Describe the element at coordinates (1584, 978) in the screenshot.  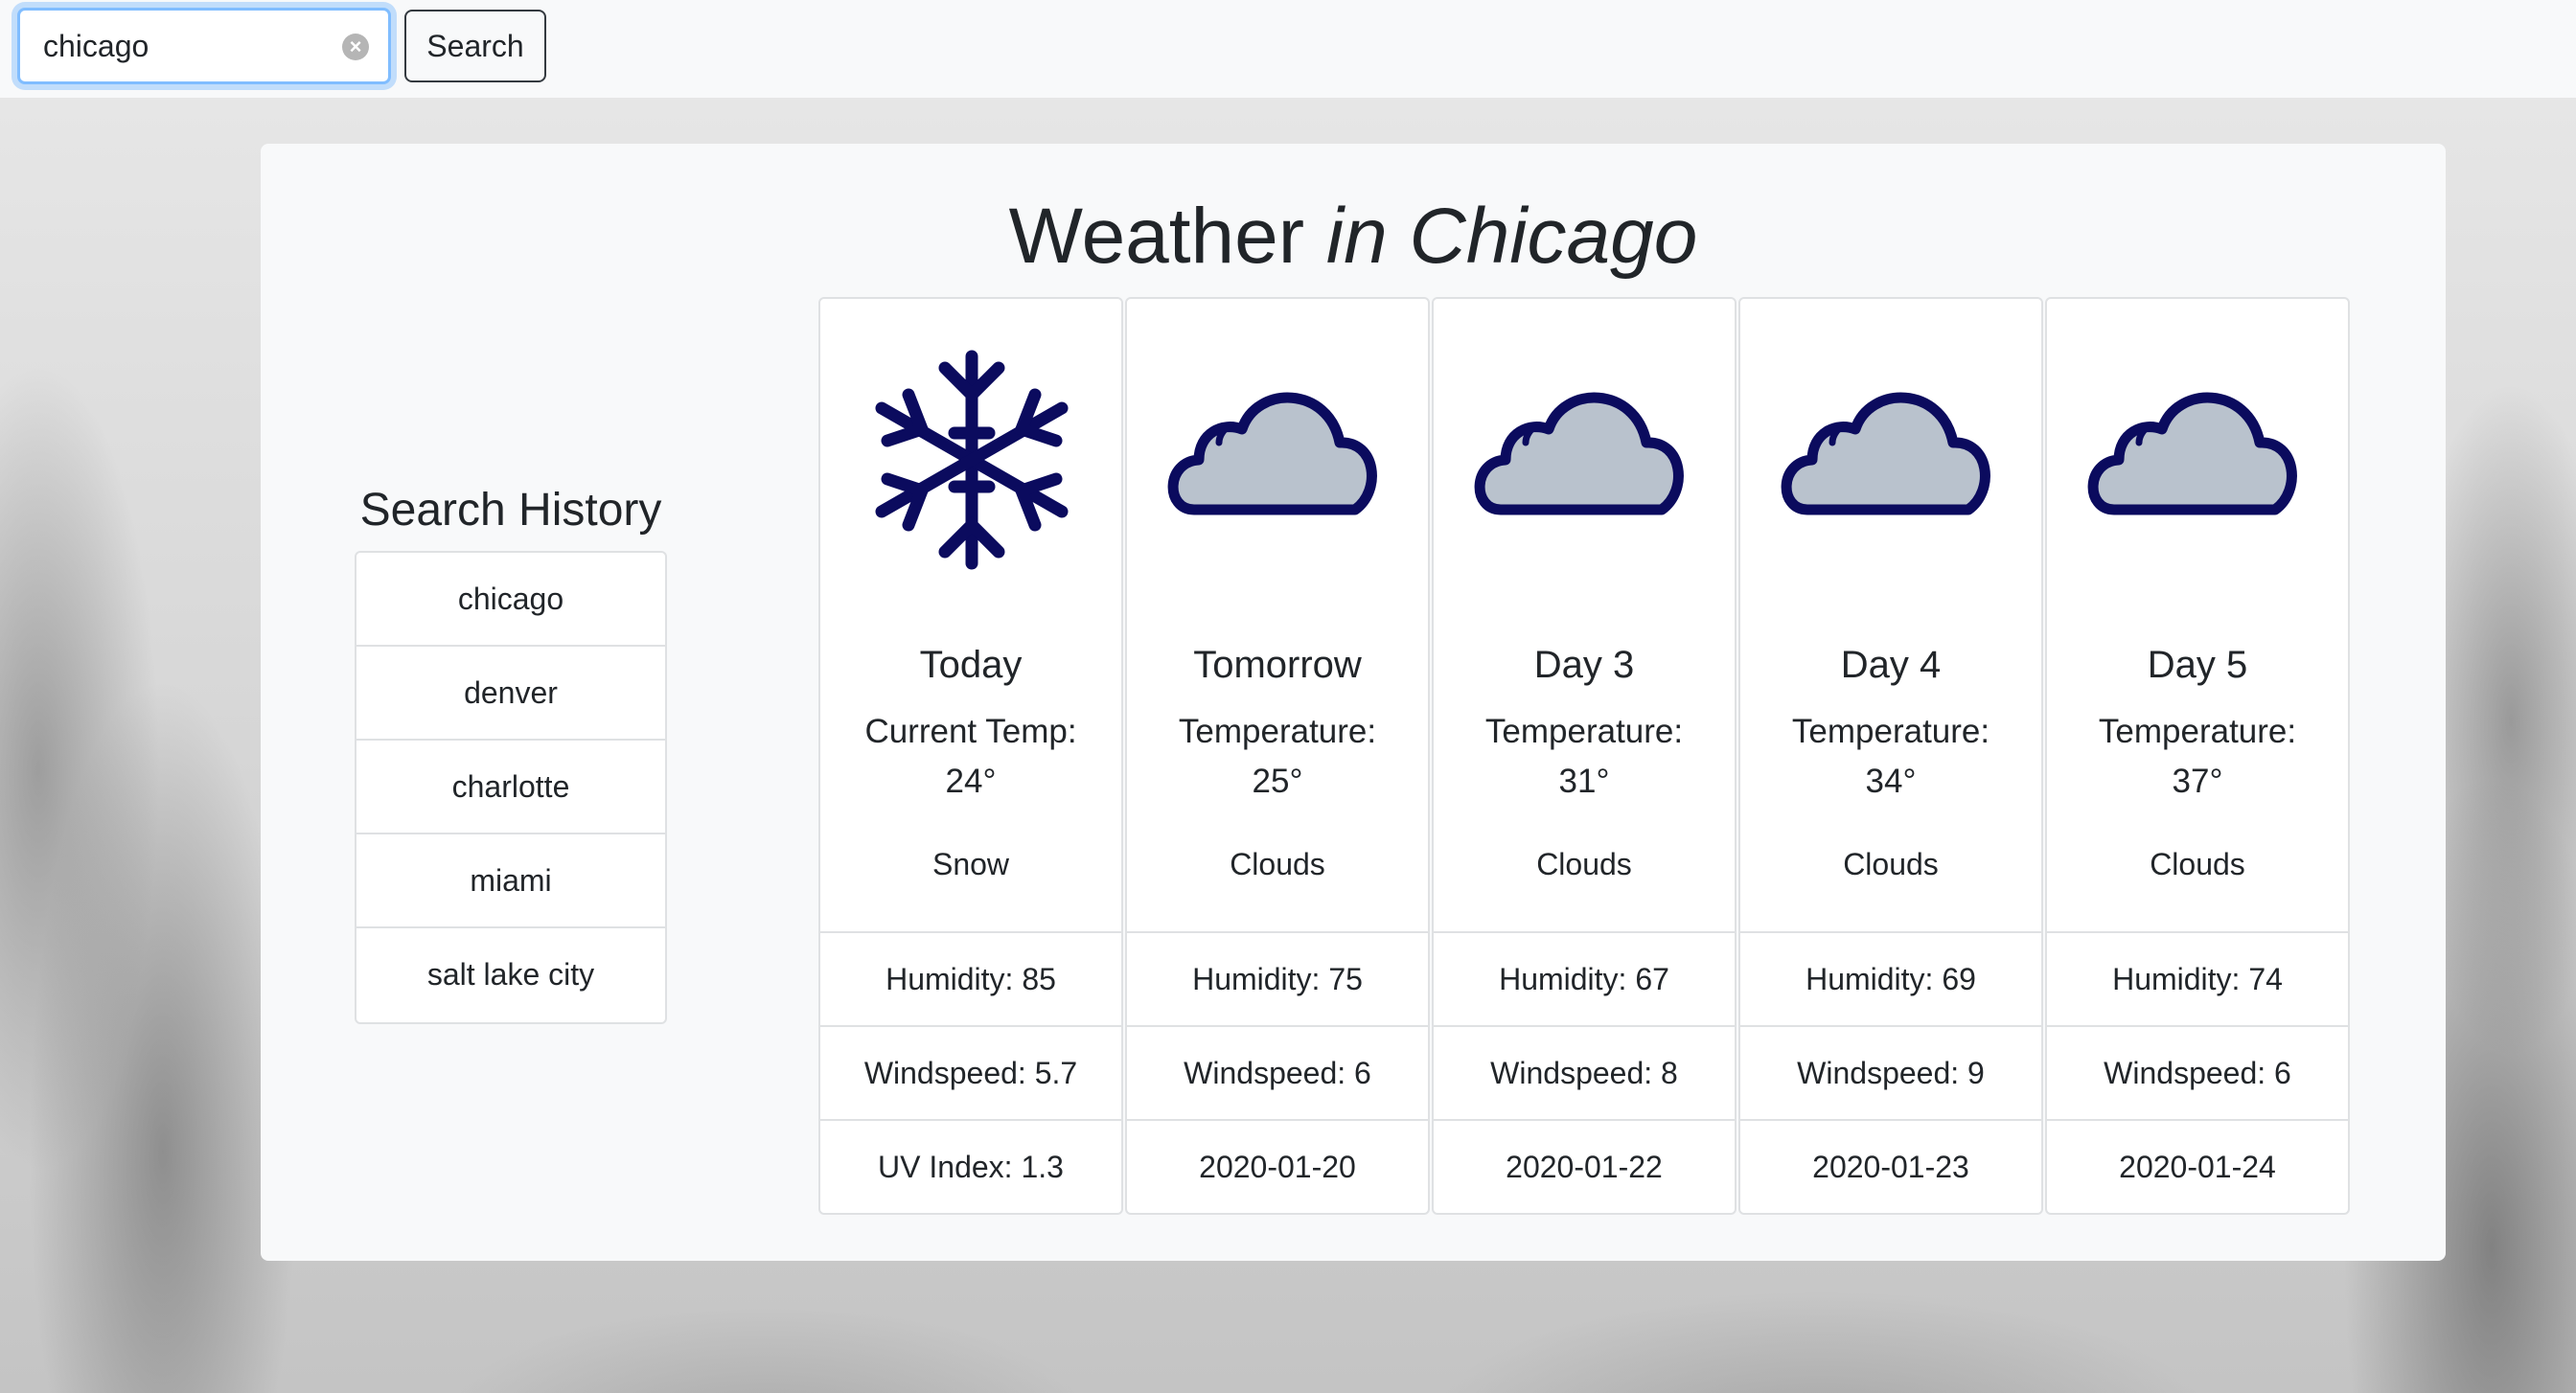
I see `humidity: Humidity: 67` at that location.